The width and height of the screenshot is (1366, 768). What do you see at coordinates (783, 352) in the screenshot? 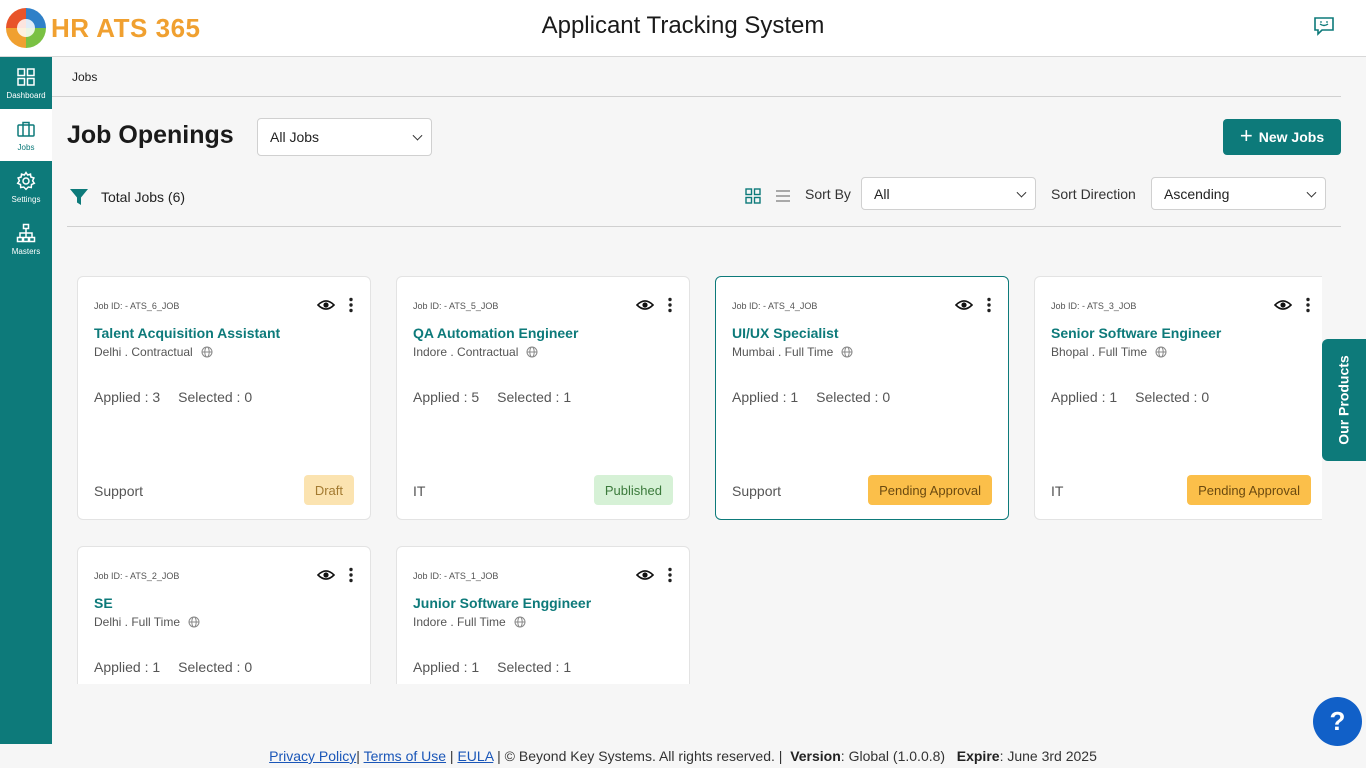
I see `job-location-text: Mumbai . Full Time` at bounding box center [783, 352].